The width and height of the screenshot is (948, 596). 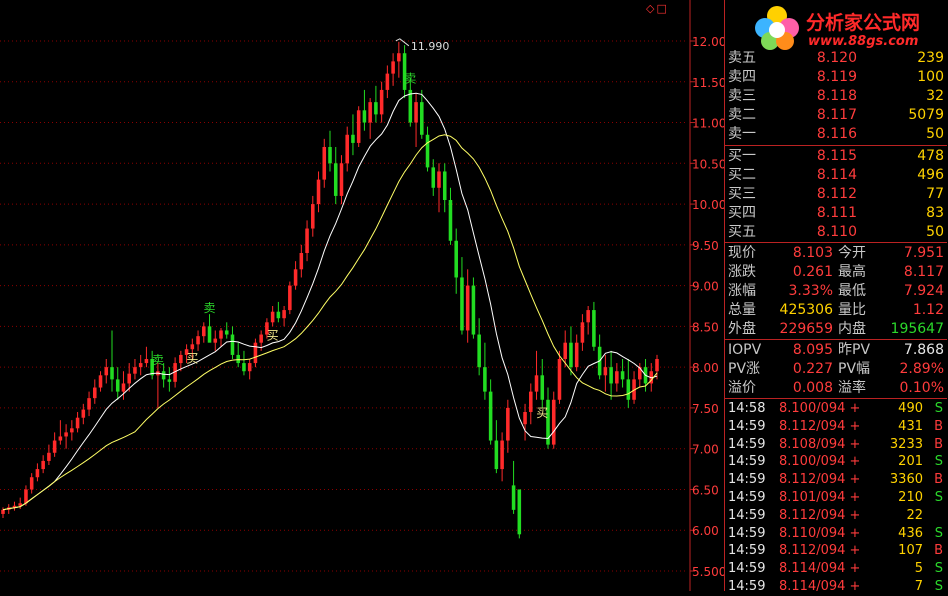 What do you see at coordinates (910, 551) in the screenshot?
I see `tick-volume: 107` at bounding box center [910, 551].